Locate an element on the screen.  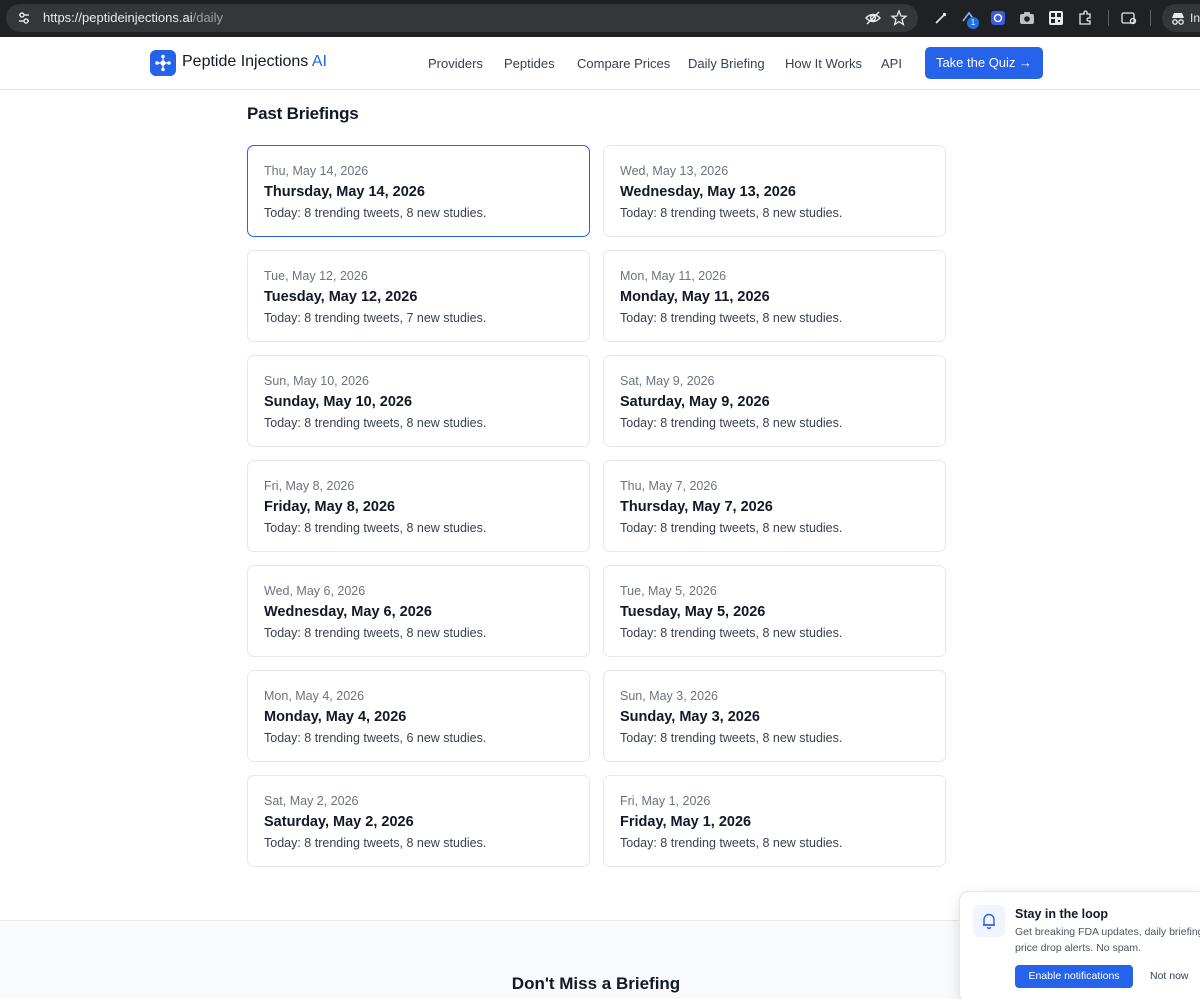
briefing-title: Tuesday, May 12, 2026 is located at coordinates (341, 297).